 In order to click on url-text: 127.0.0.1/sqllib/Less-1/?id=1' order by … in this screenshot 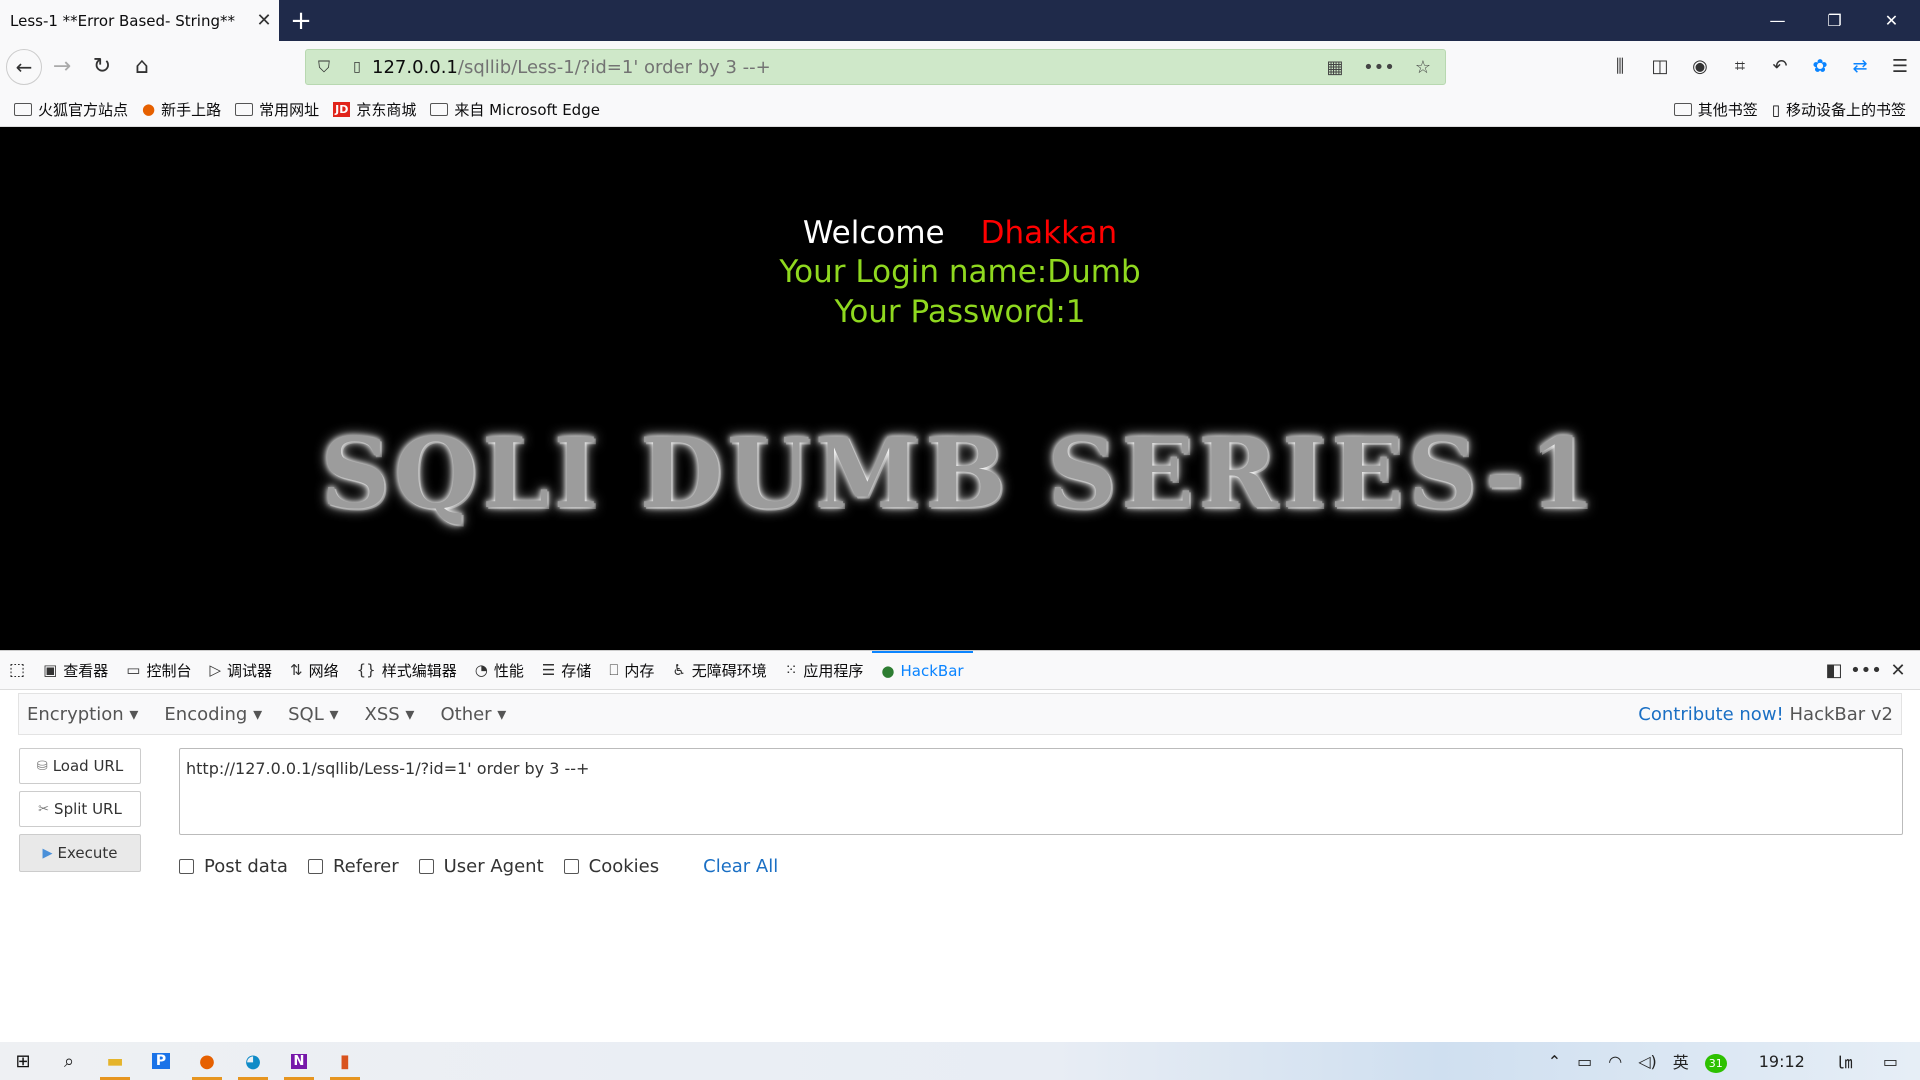, I will do `click(842, 67)`.